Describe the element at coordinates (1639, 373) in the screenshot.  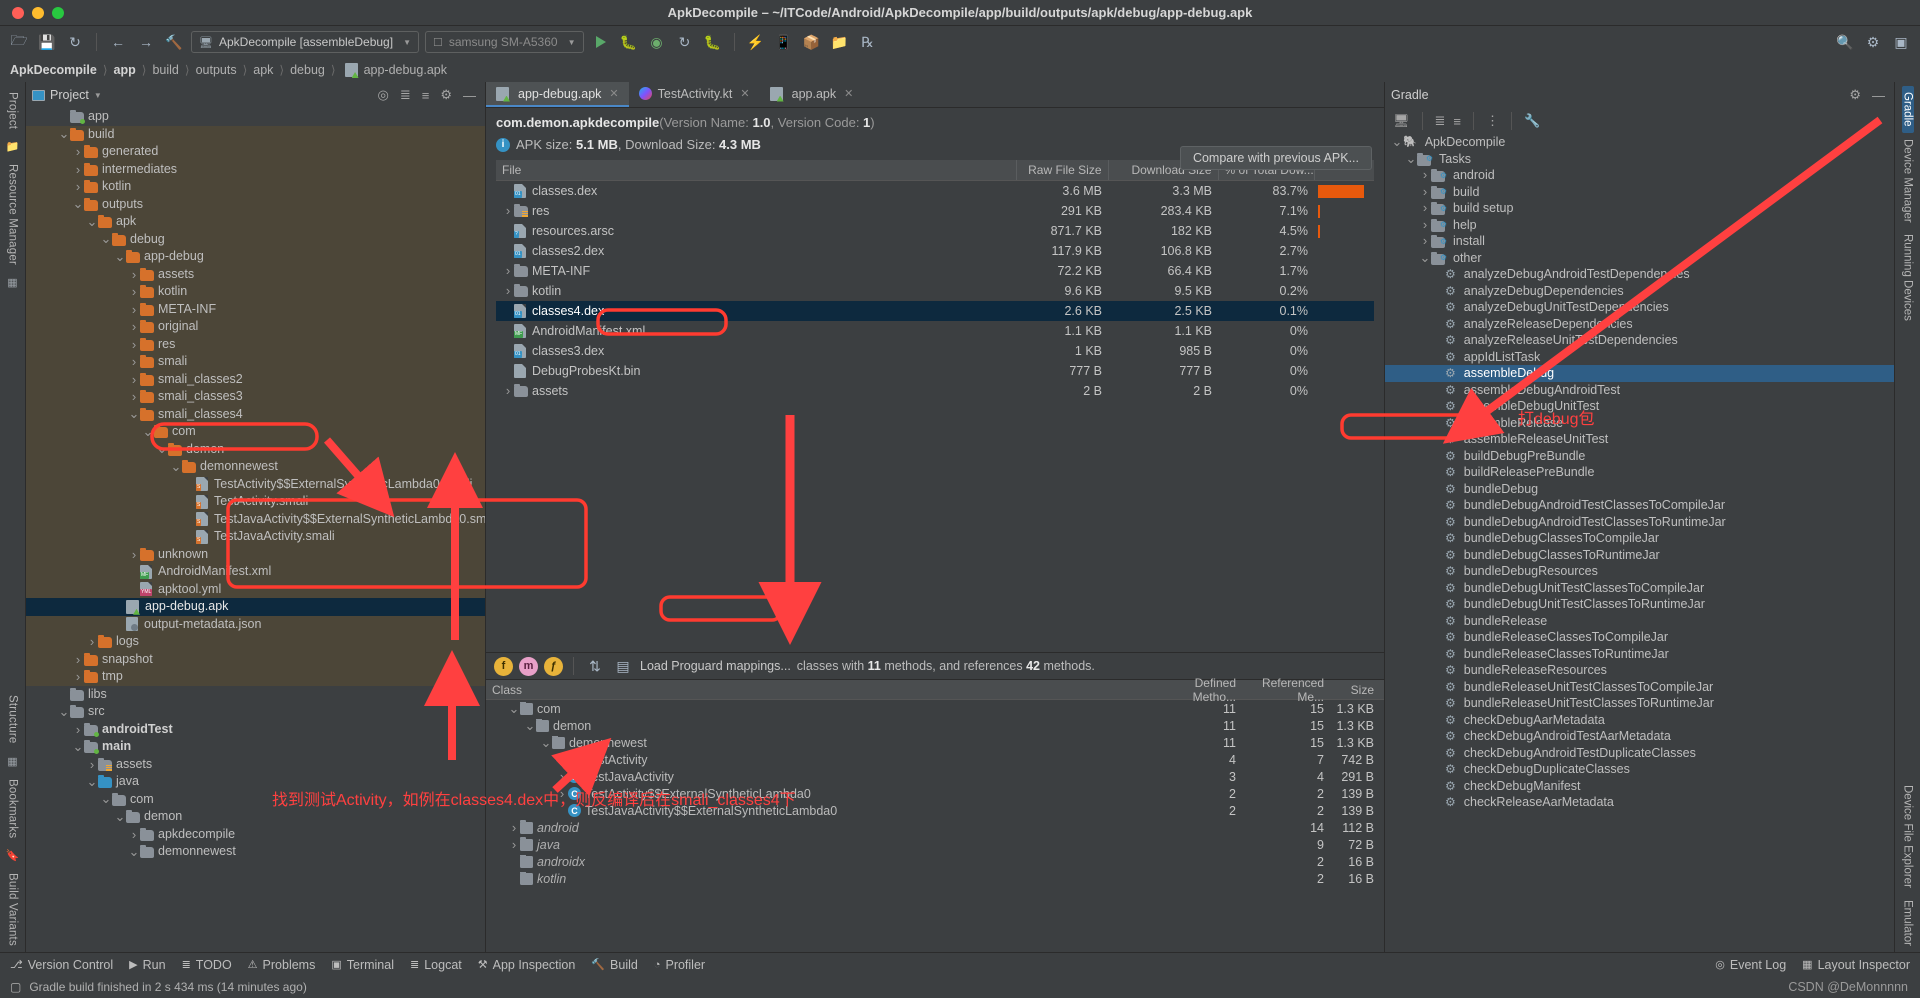
I see `gradle-tree-row: ⚙ assembleDebug` at that location.